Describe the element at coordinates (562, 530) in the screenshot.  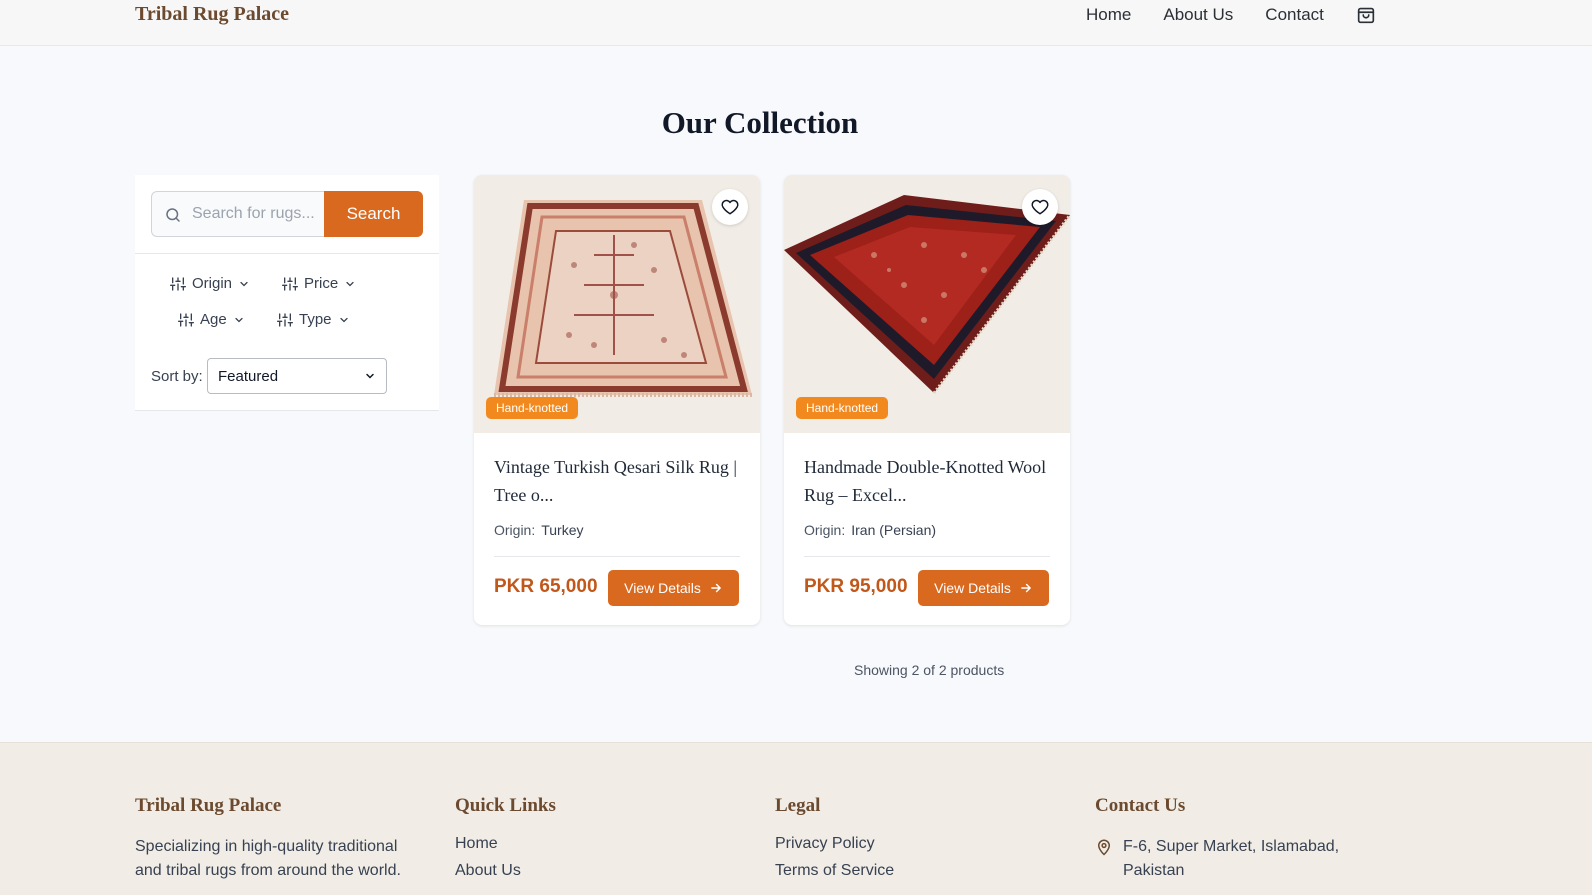
I see `origin-value: Turkey` at that location.